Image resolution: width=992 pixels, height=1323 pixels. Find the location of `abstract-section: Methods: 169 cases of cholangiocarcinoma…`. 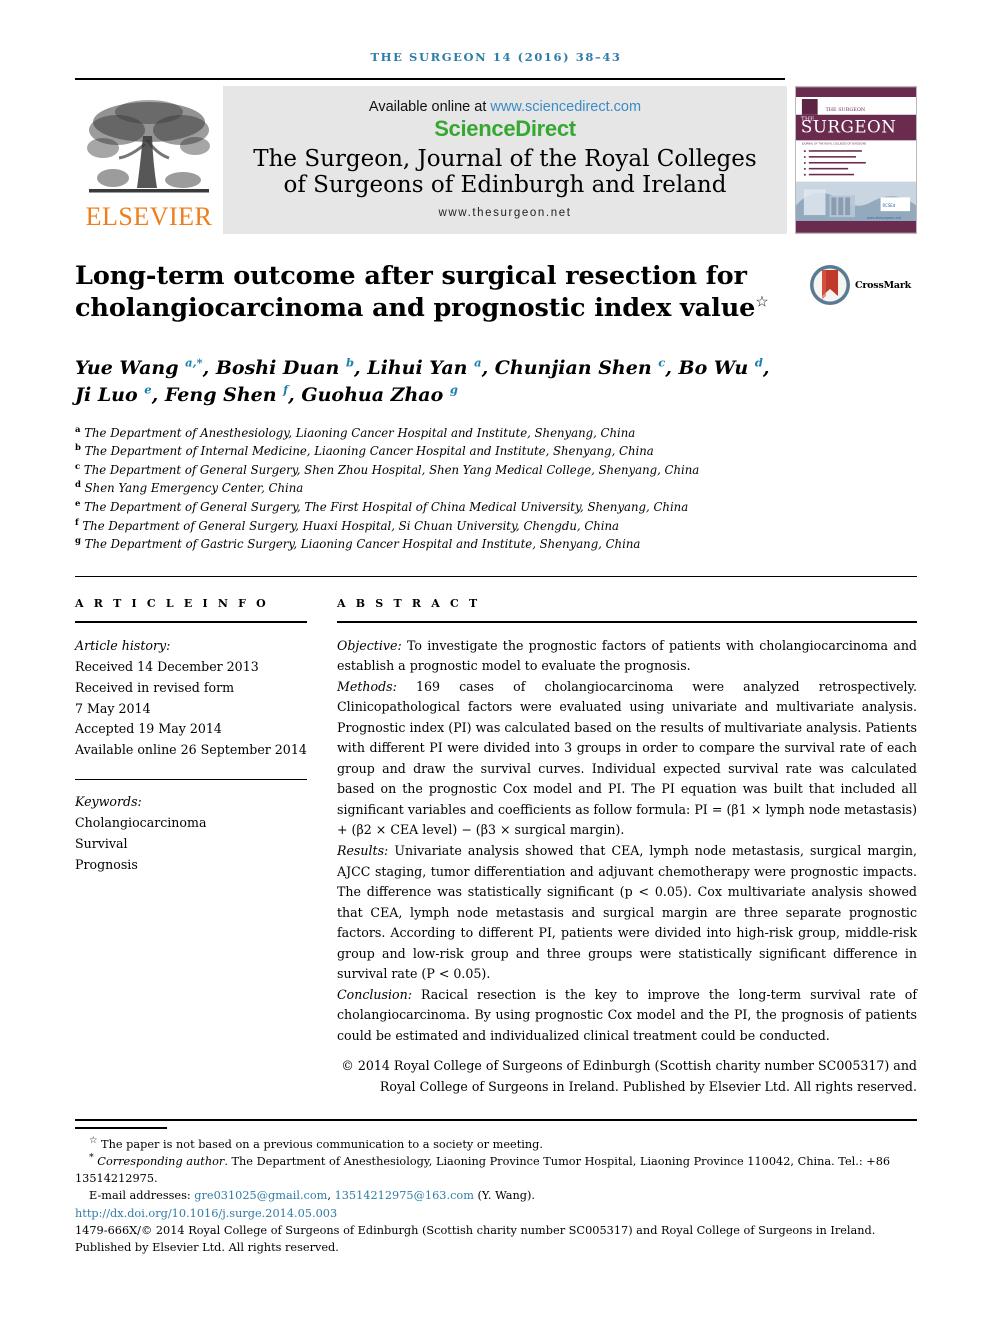

abstract-section: Methods: 169 cases of cholangiocarcinoma… is located at coordinates (627, 759).